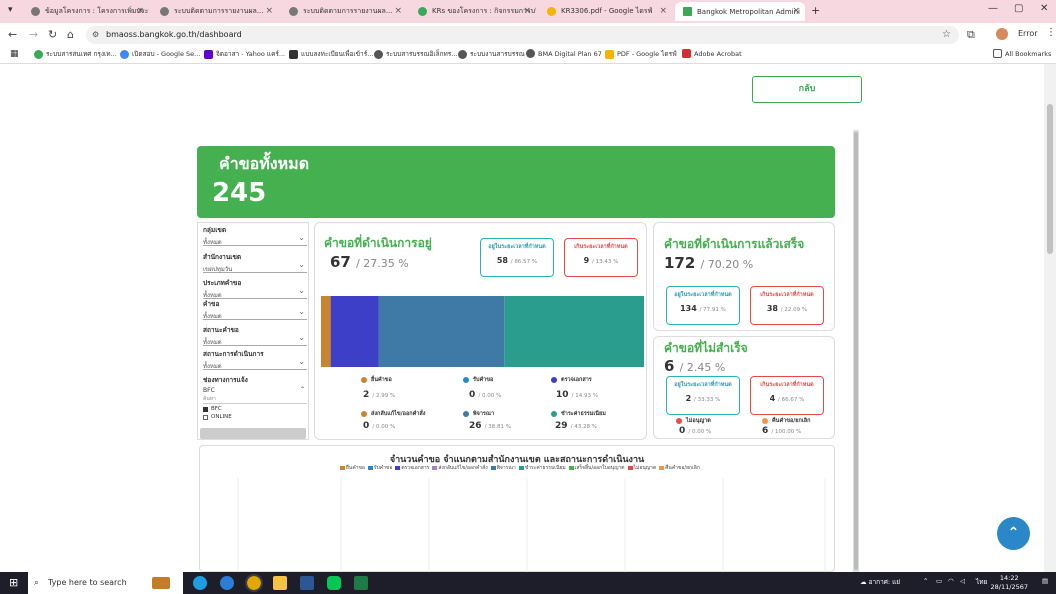 The height and width of the screenshot is (594, 1056). I want to click on legend-label: รับคำขอ, so click(483, 380).